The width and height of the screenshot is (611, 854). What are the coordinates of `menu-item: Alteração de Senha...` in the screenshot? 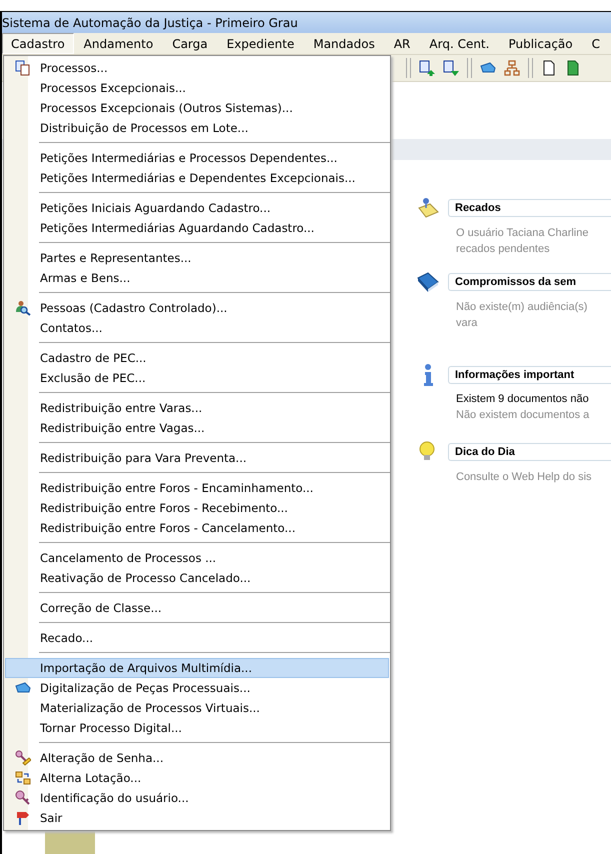 It's located at (197, 758).